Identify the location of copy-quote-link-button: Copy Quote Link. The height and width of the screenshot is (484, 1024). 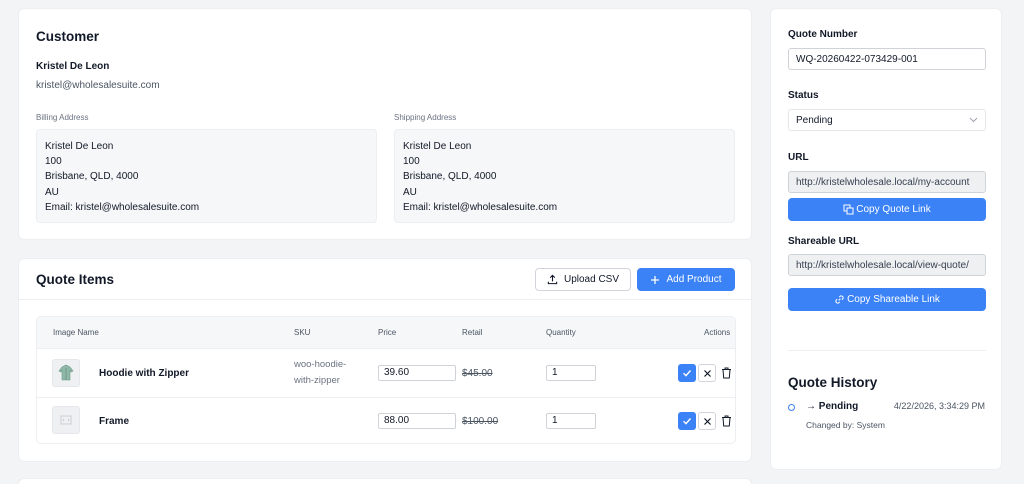
(887, 209).